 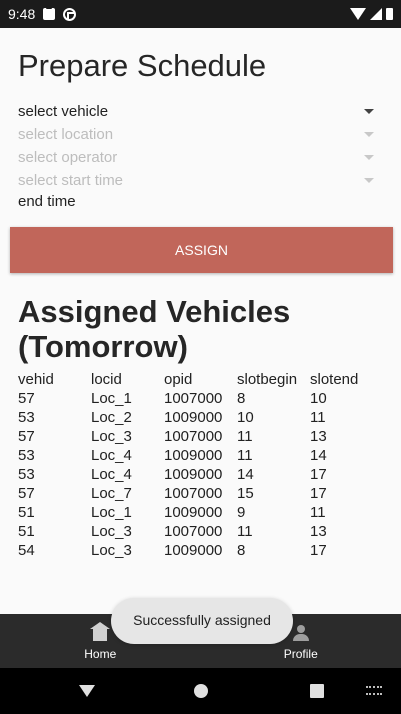 I want to click on assign-button: ASSIGN, so click(x=201, y=250).